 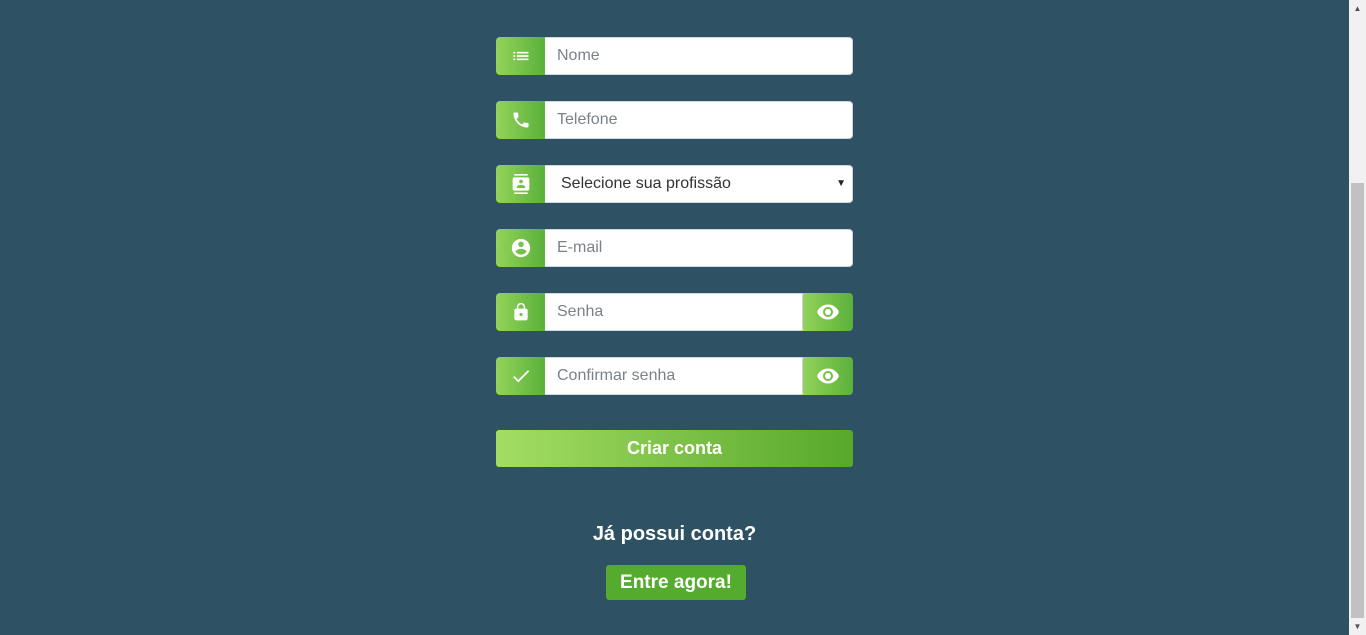 What do you see at coordinates (520, 120) in the screenshot?
I see `phone-icon` at bounding box center [520, 120].